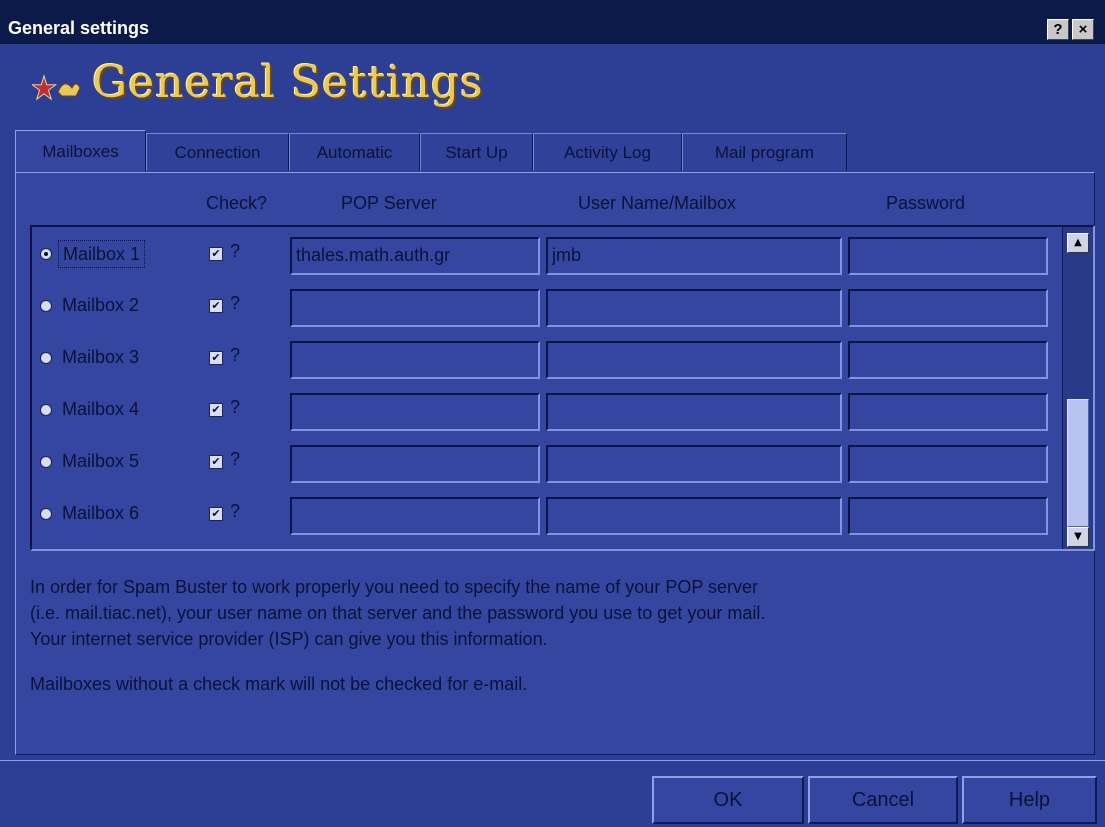 This screenshot has width=1105, height=827. I want to click on tab-mailboxes: Mailboxes, so click(80, 151).